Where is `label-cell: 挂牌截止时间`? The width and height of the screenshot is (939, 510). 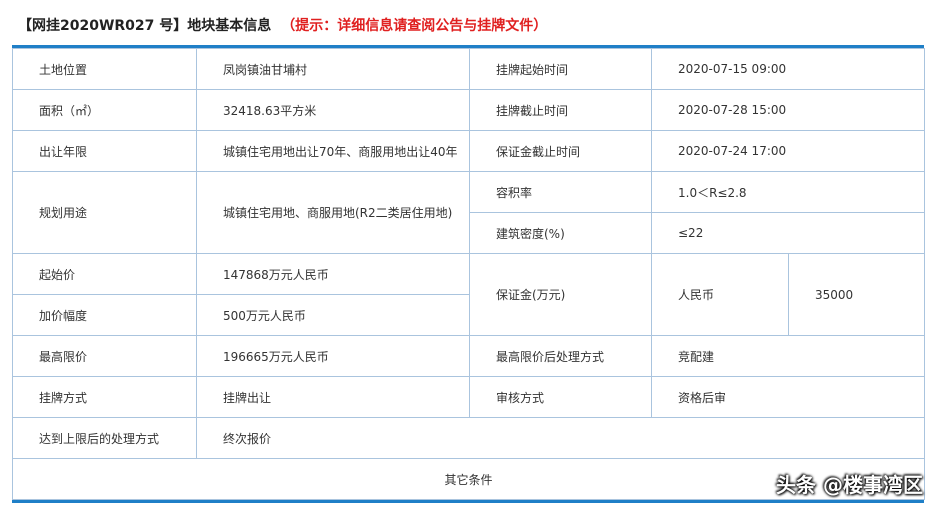 label-cell: 挂牌截止时间 is located at coordinates (560, 110).